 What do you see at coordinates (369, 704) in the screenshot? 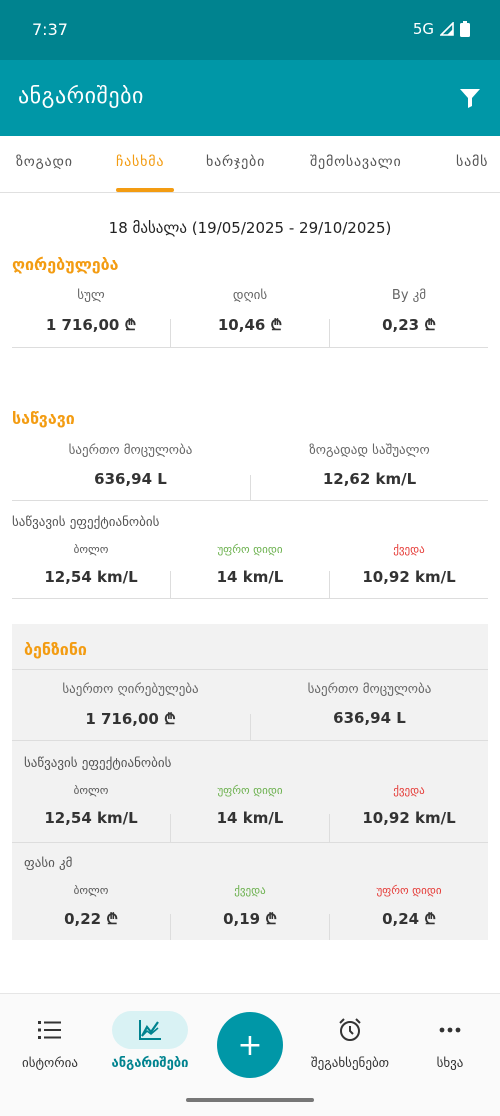
I see `petrol-total-volume: საერთო მოცულობა 636,94 L` at bounding box center [369, 704].